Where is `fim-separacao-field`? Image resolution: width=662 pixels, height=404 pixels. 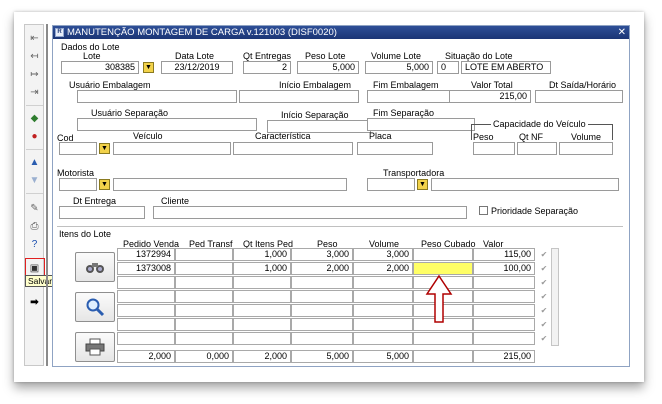 fim-separacao-field is located at coordinates (421, 124).